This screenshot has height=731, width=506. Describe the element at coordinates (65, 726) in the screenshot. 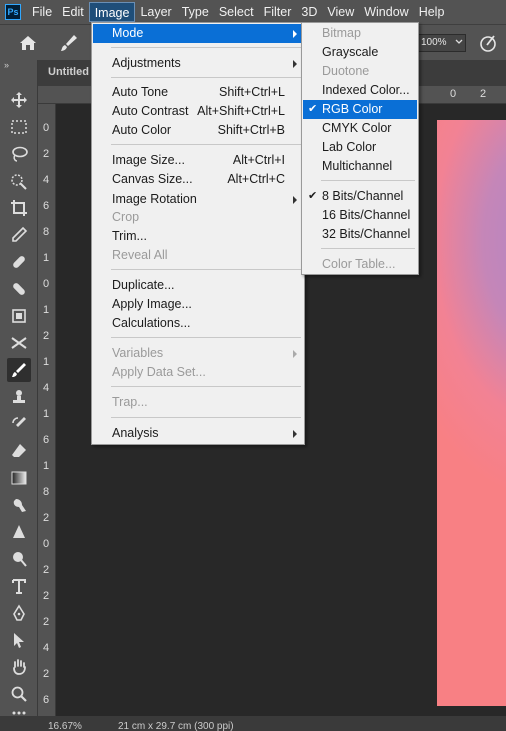

I see `status-zoom-level: 16.67%` at that location.